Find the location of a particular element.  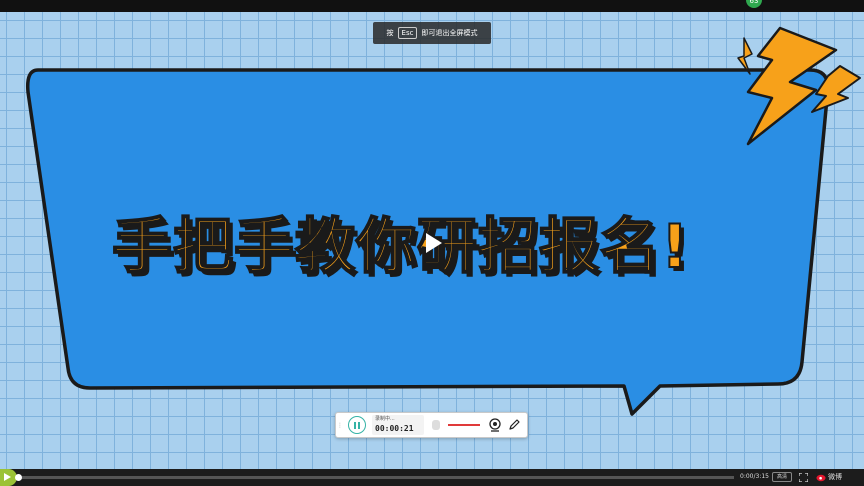

screen-recorder-panel: ⋮ 录制中... 00:00:21 is located at coordinates (431, 425).